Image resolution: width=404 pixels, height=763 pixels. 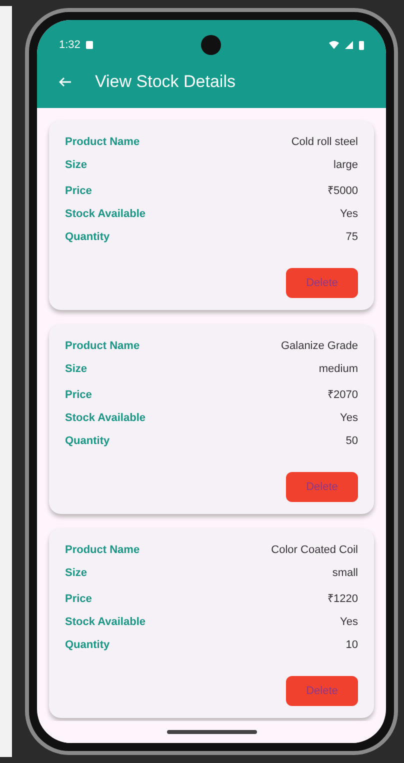 What do you see at coordinates (346, 165) in the screenshot?
I see `field-value: large` at bounding box center [346, 165].